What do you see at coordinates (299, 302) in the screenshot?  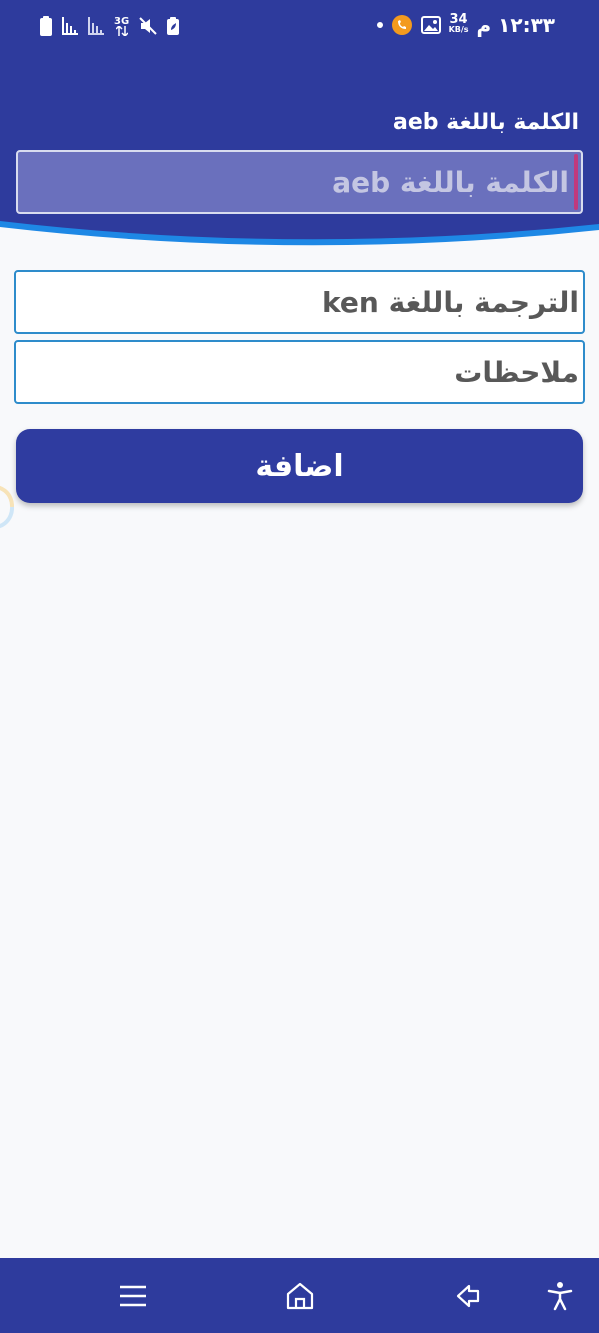 I see `translation-input` at bounding box center [299, 302].